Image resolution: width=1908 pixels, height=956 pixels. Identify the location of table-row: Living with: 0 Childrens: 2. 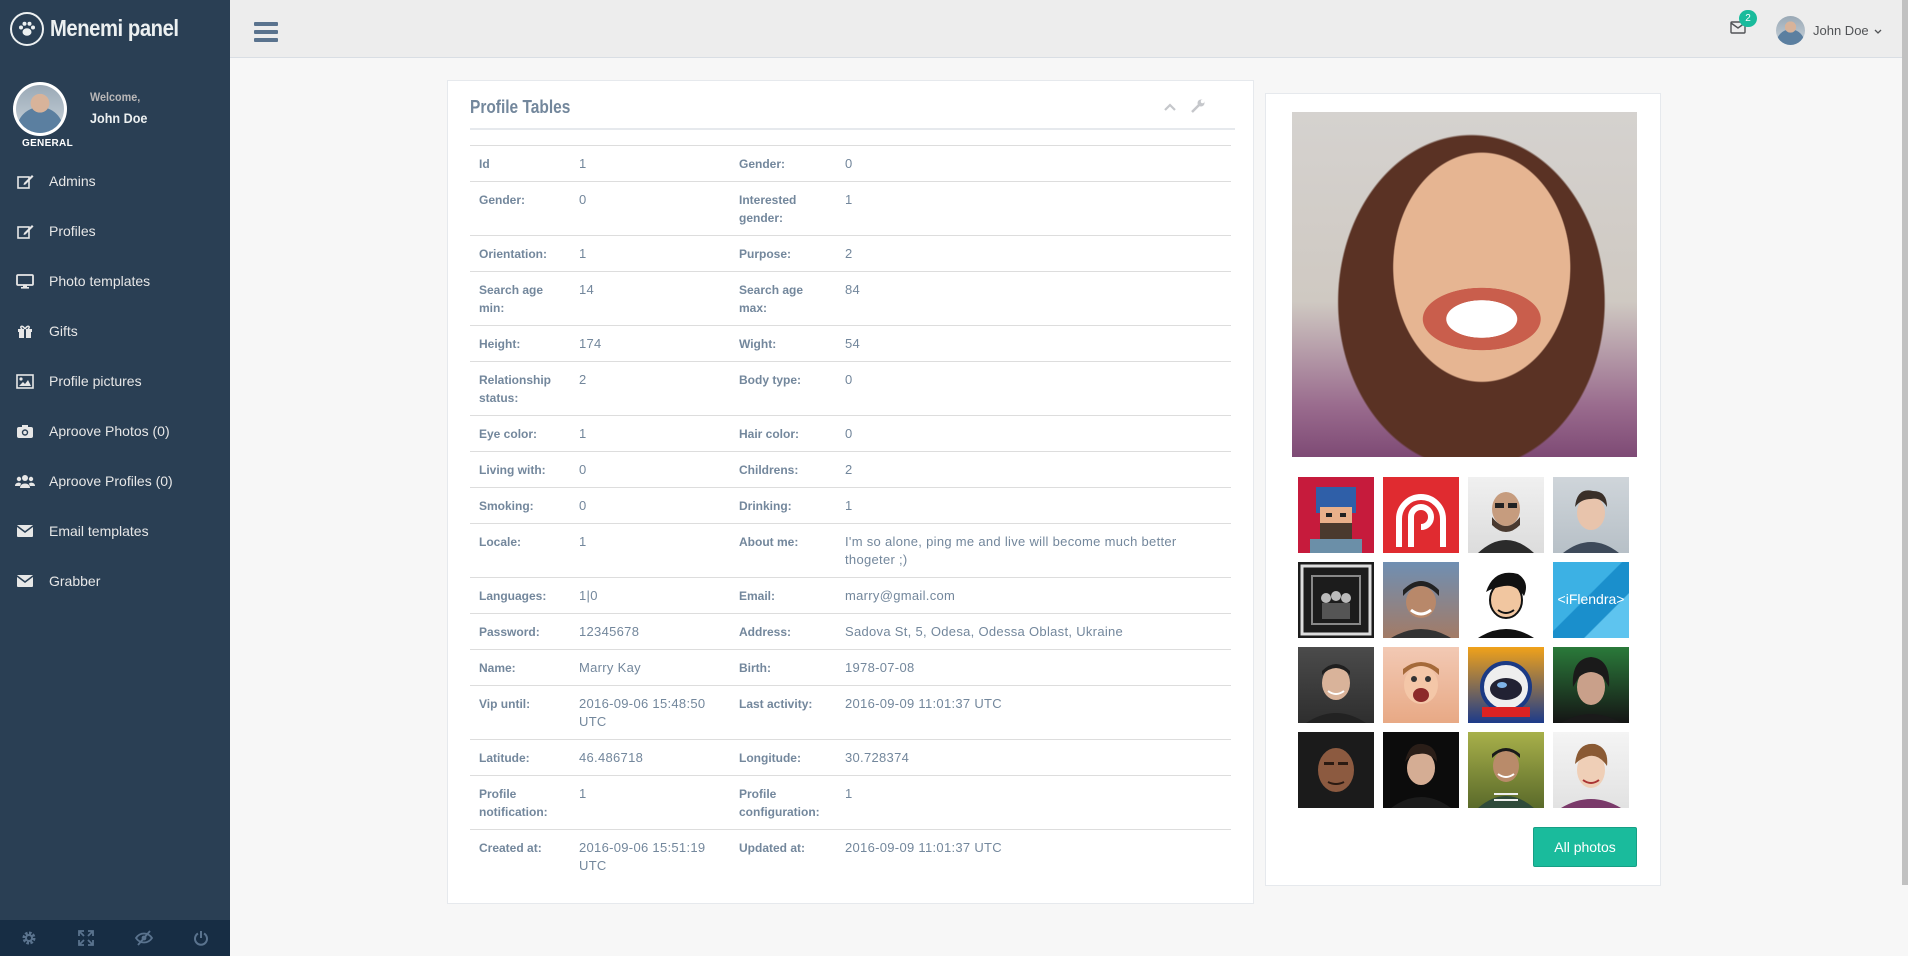
(850, 469).